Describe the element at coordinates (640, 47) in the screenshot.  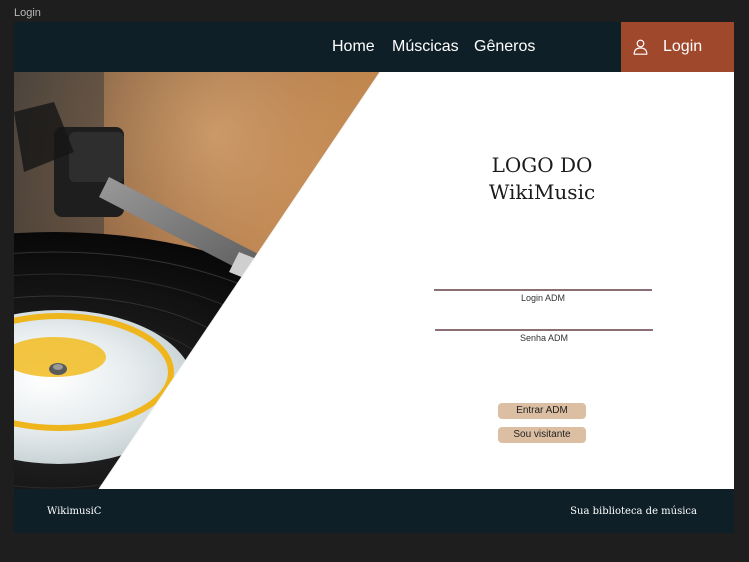
I see `user-icon` at that location.